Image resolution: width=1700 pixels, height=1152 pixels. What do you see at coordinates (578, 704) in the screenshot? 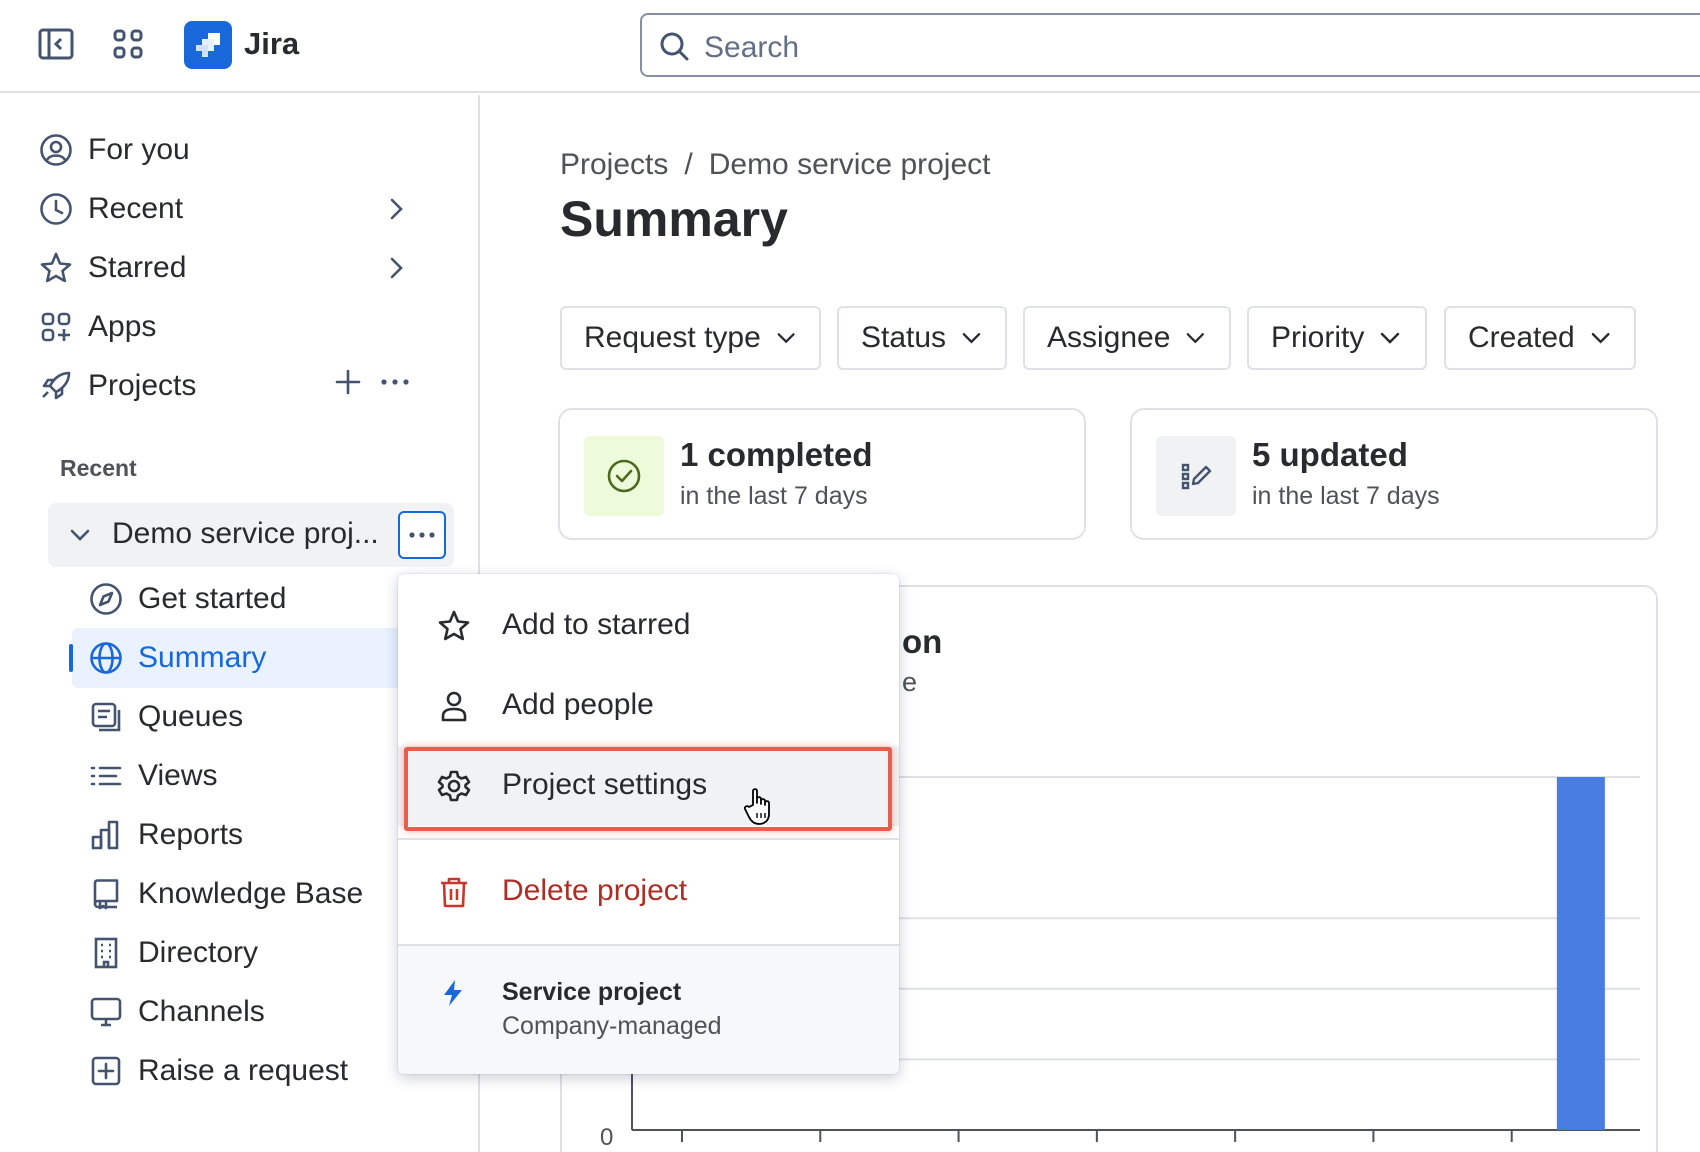
I see `menu-item-label: Add people` at bounding box center [578, 704].